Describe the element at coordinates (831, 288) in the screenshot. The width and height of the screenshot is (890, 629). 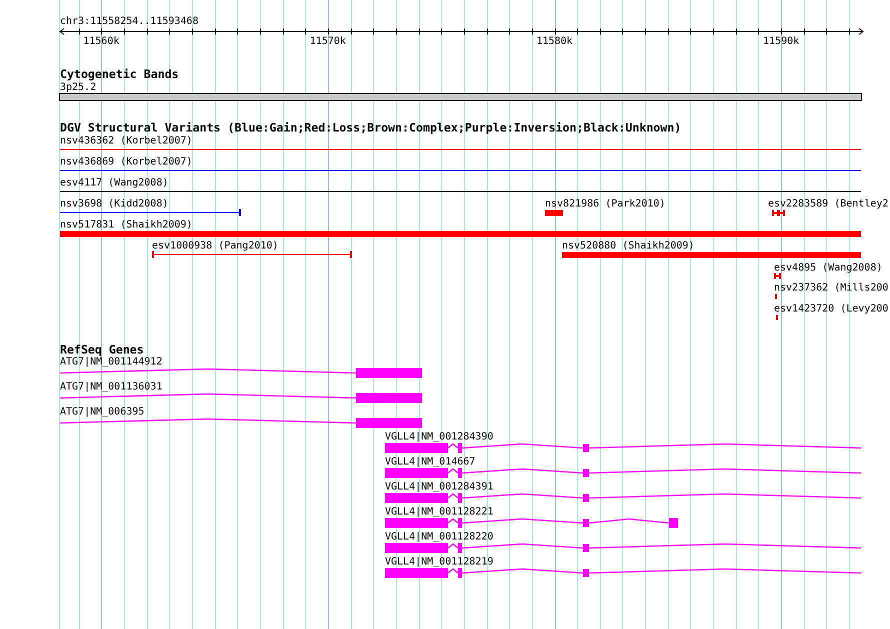
I see `feature-label: nsv237362 (Mills200` at that location.